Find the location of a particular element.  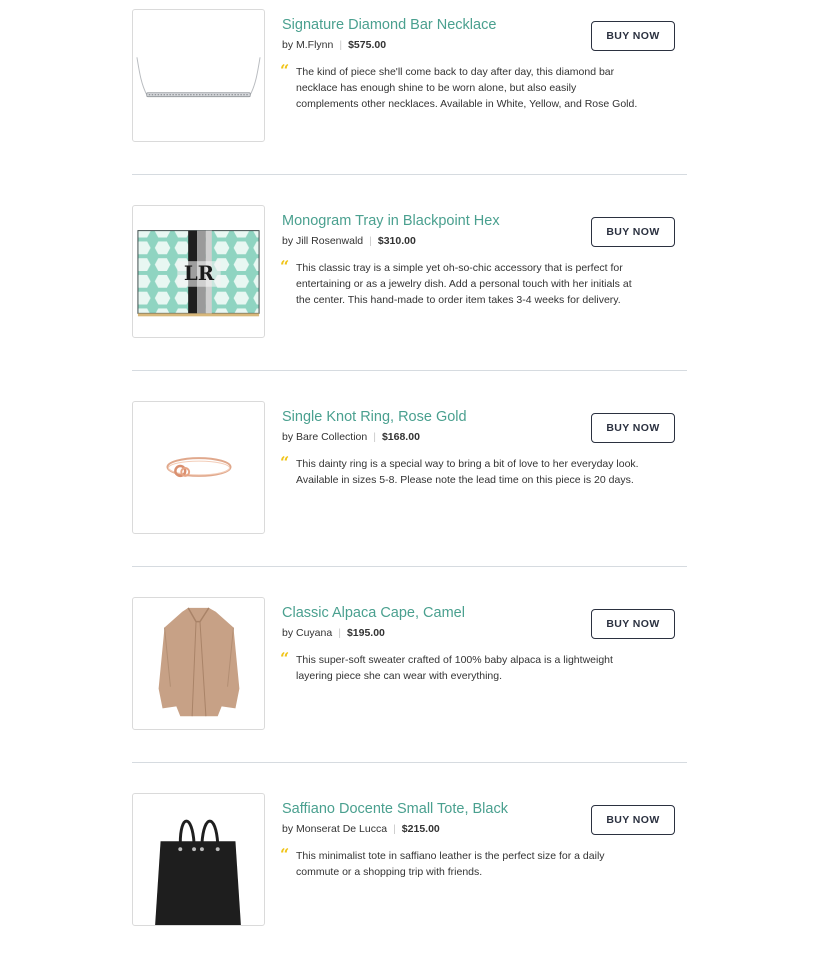

tote-image is located at coordinates (198, 859).